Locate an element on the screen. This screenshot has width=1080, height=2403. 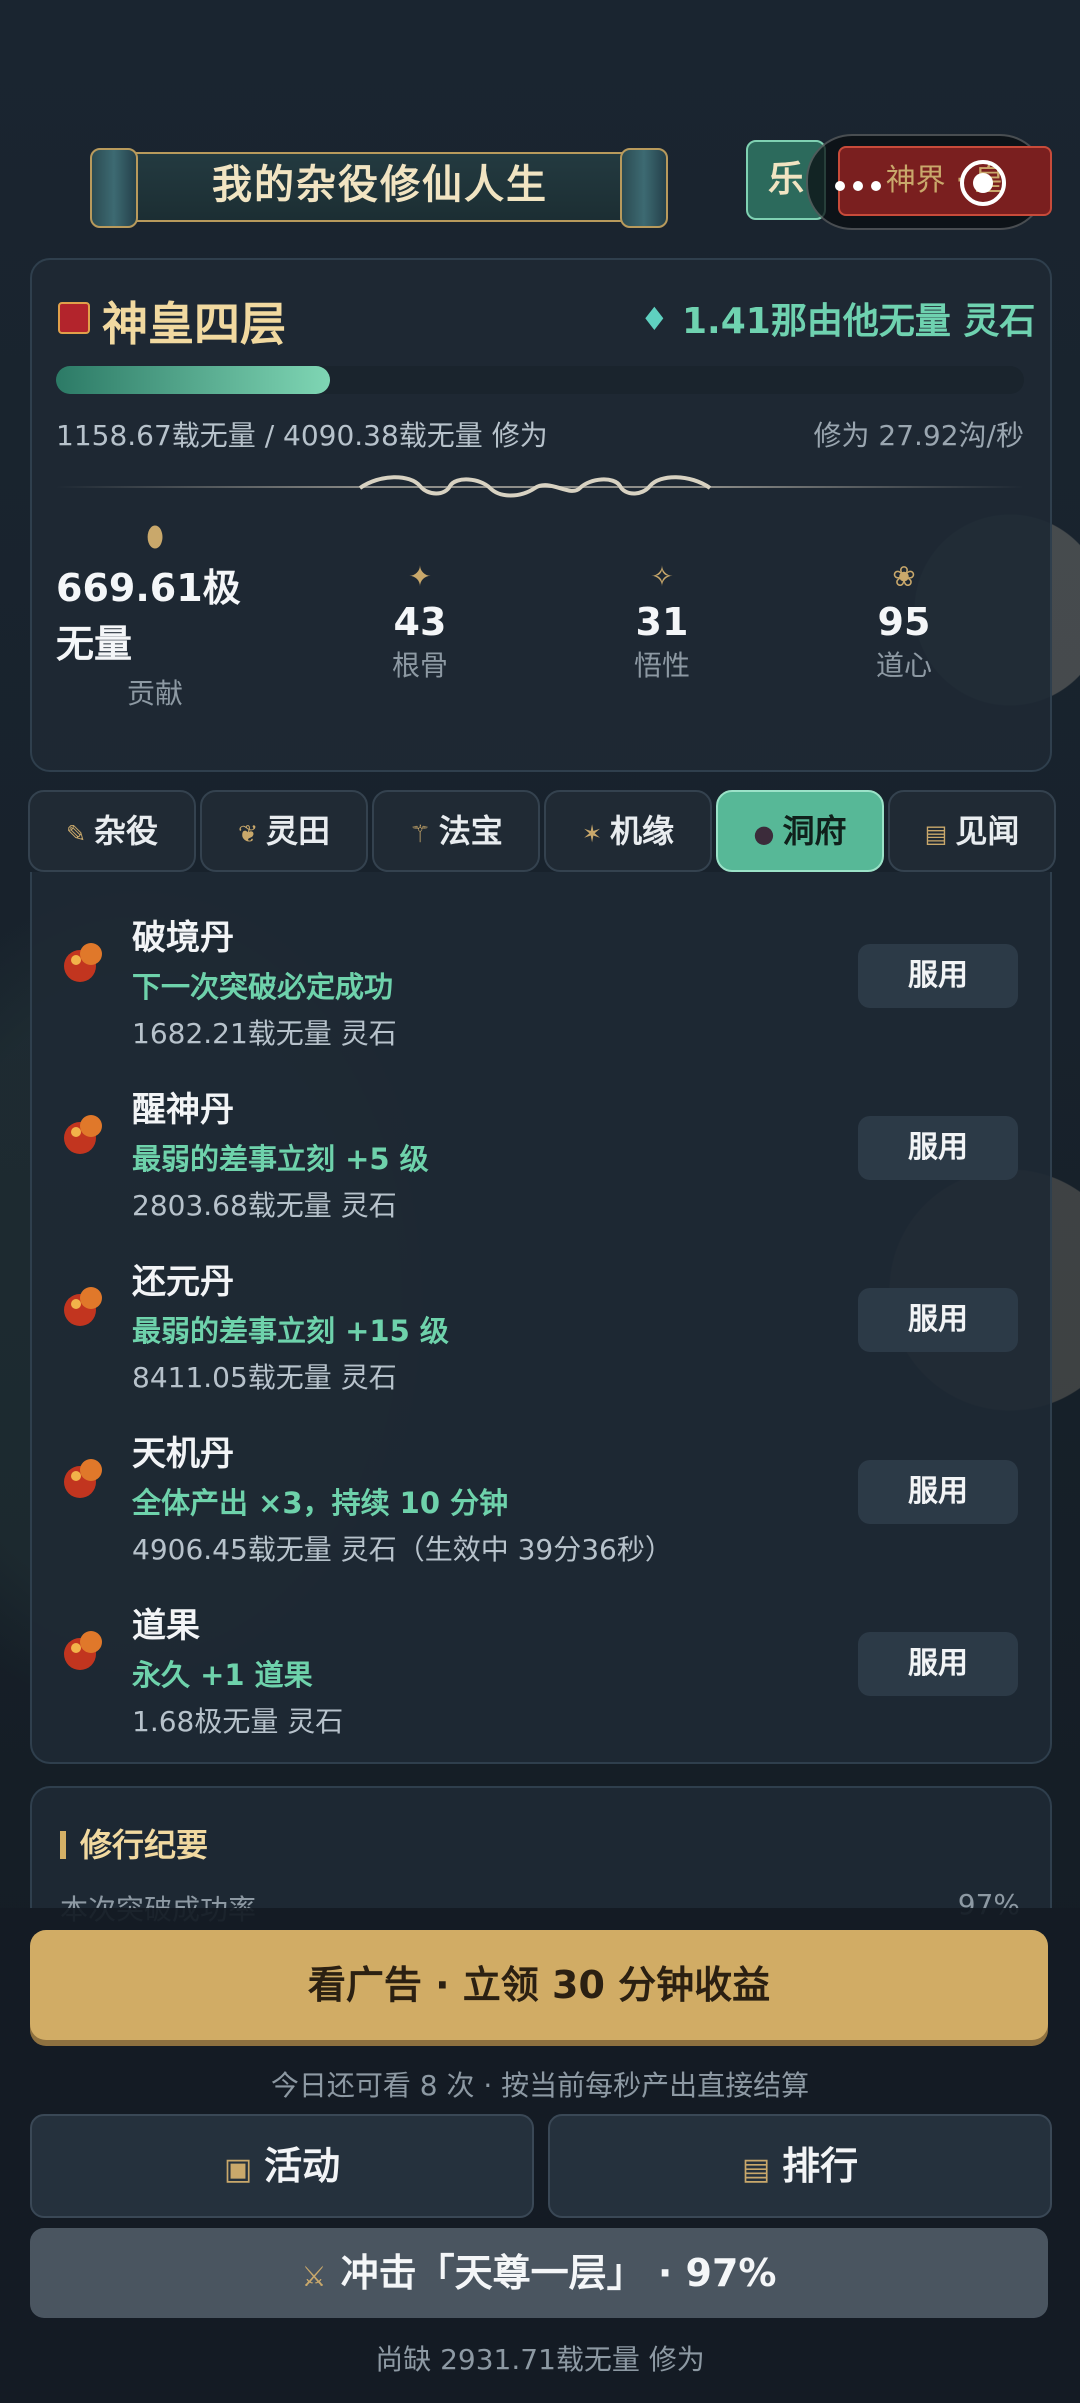
pill-item: 道果永久 +1 道果 1.68极无量 灵石 服用 is located at coordinates (539, 1654).